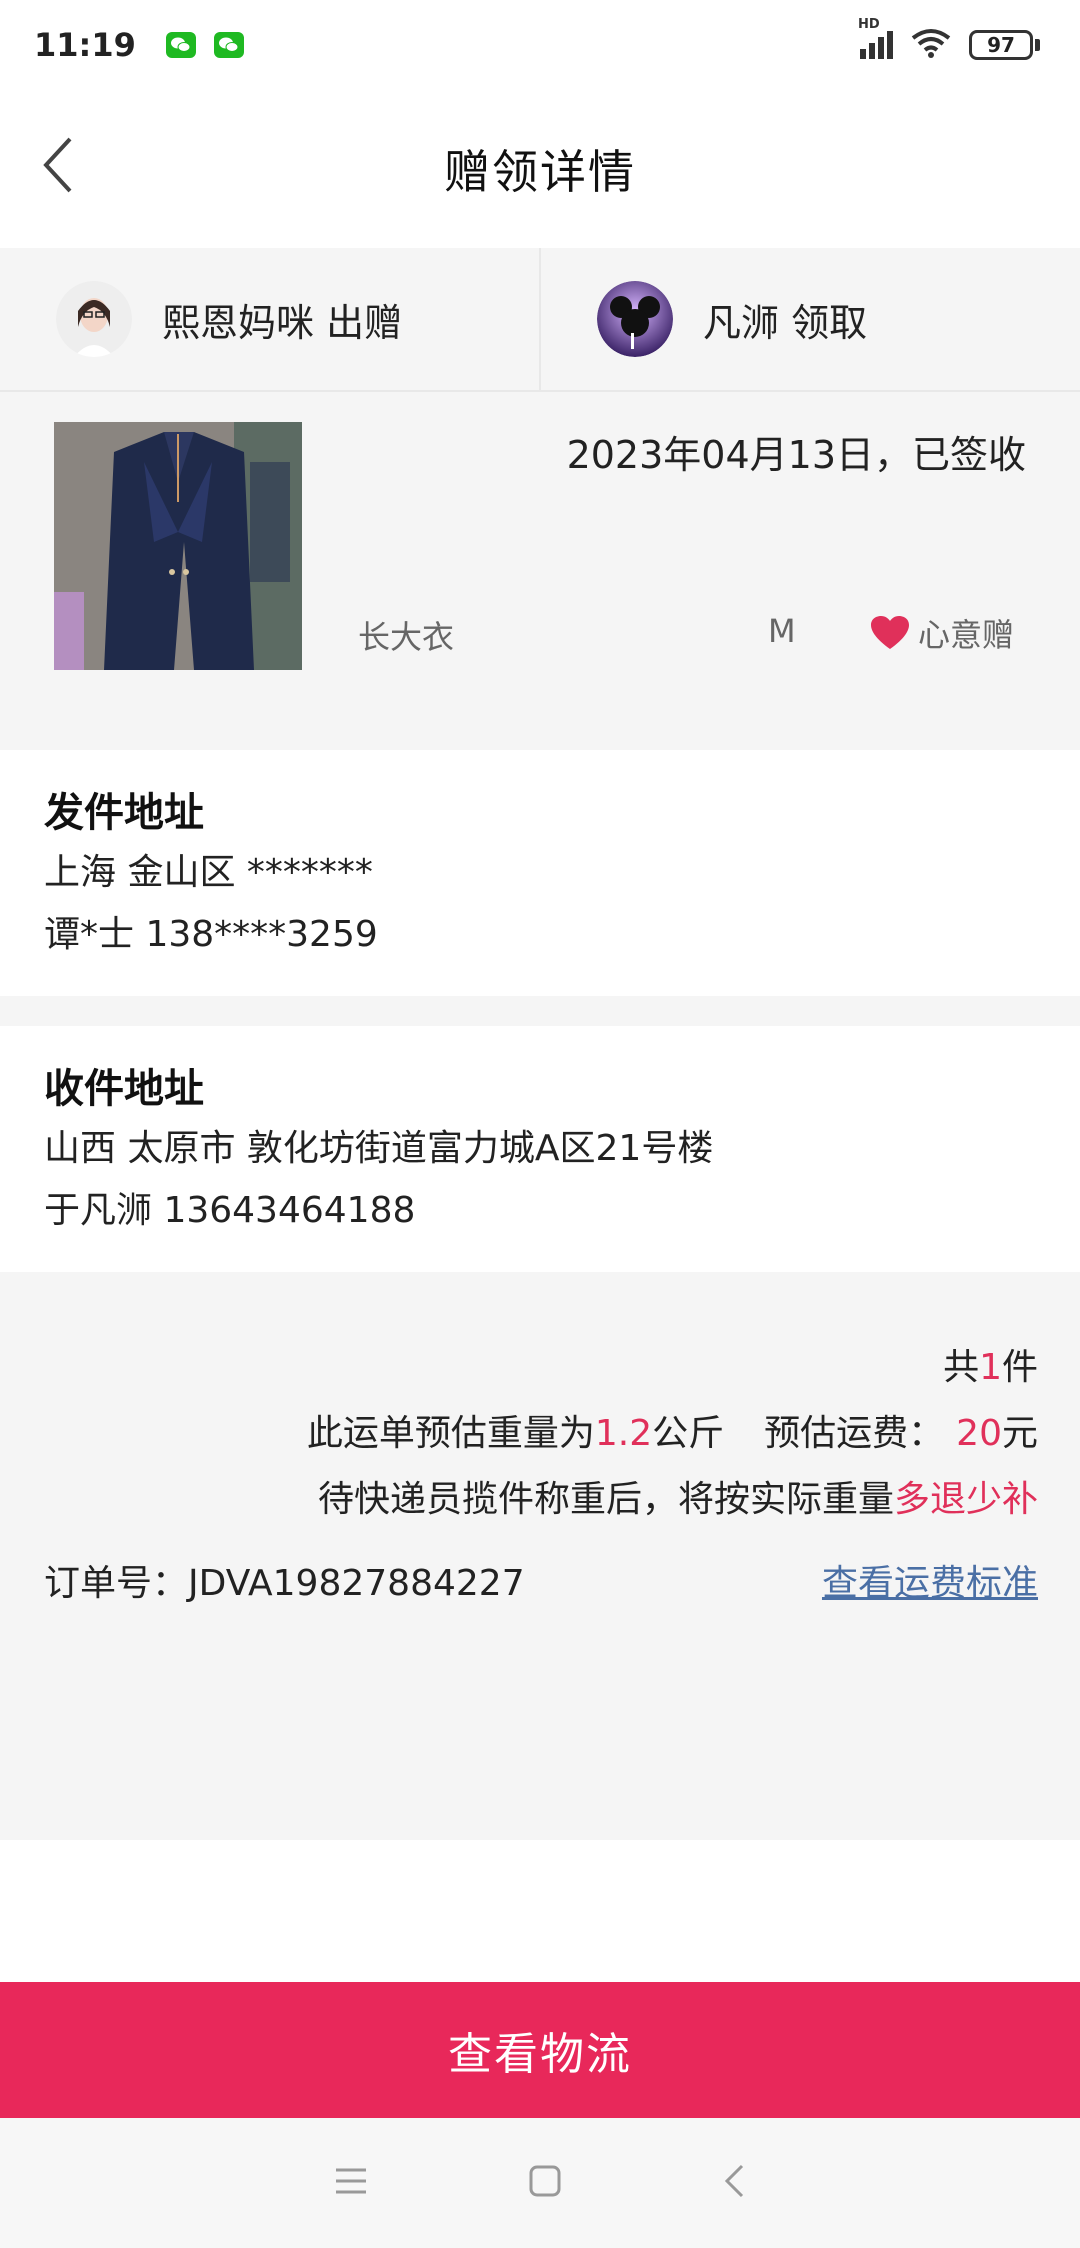 Image resolution: width=1080 pixels, height=2248 pixels. I want to click on receiver-contact: 于凡浉 13643464188, so click(230, 1210).